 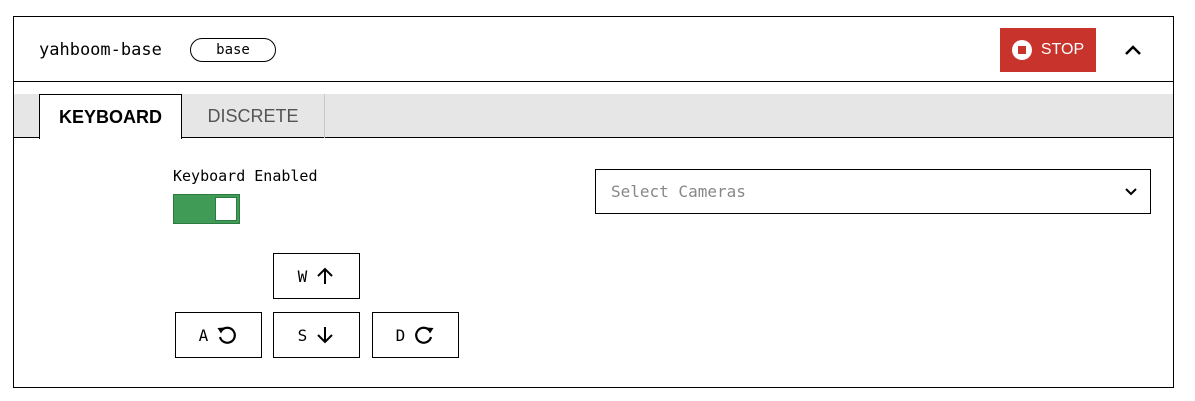 I want to click on camera-select-placeholder: Select Cameras, so click(x=678, y=191).